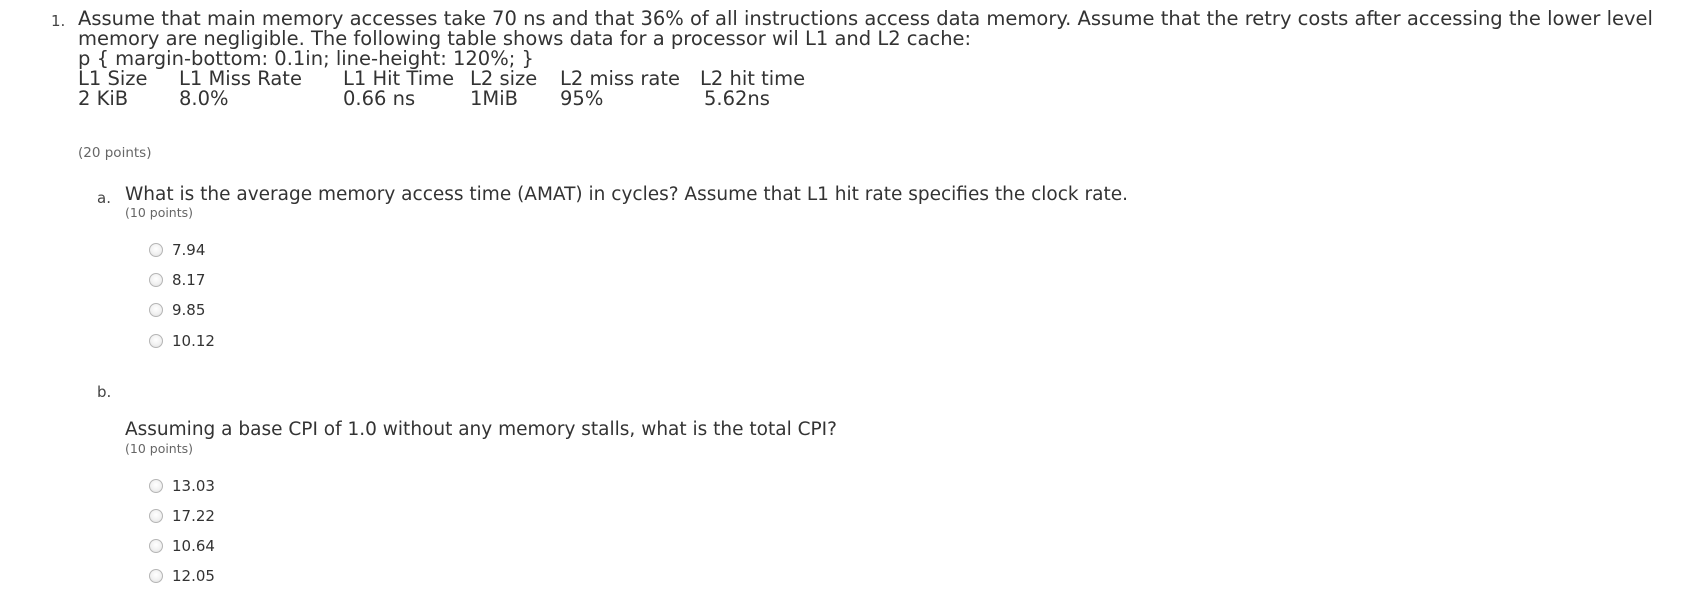 The width and height of the screenshot is (1686, 600). Describe the element at coordinates (193, 516) in the screenshot. I see `option-label: 17.22` at that location.